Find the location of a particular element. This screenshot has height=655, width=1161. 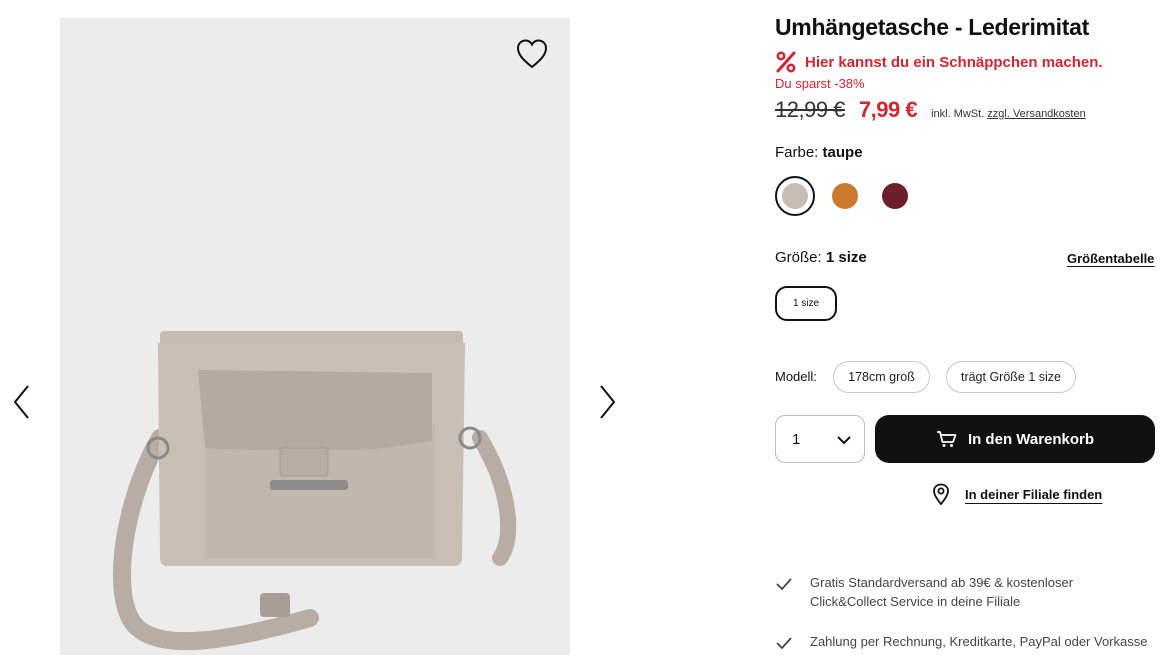

color-label-row: Farbe: taupe is located at coordinates (819, 152).